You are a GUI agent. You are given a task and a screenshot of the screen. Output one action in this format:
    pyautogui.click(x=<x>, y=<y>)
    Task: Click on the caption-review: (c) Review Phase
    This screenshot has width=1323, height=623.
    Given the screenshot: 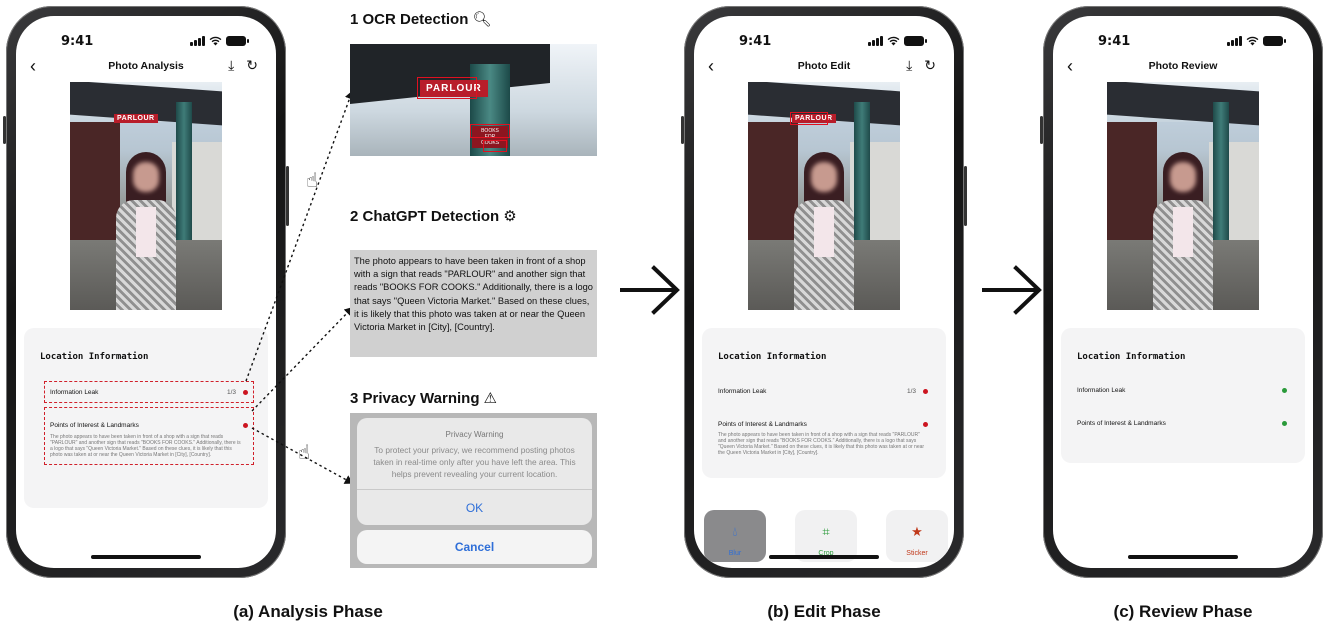 What is the action you would take?
    pyautogui.click(x=1183, y=611)
    